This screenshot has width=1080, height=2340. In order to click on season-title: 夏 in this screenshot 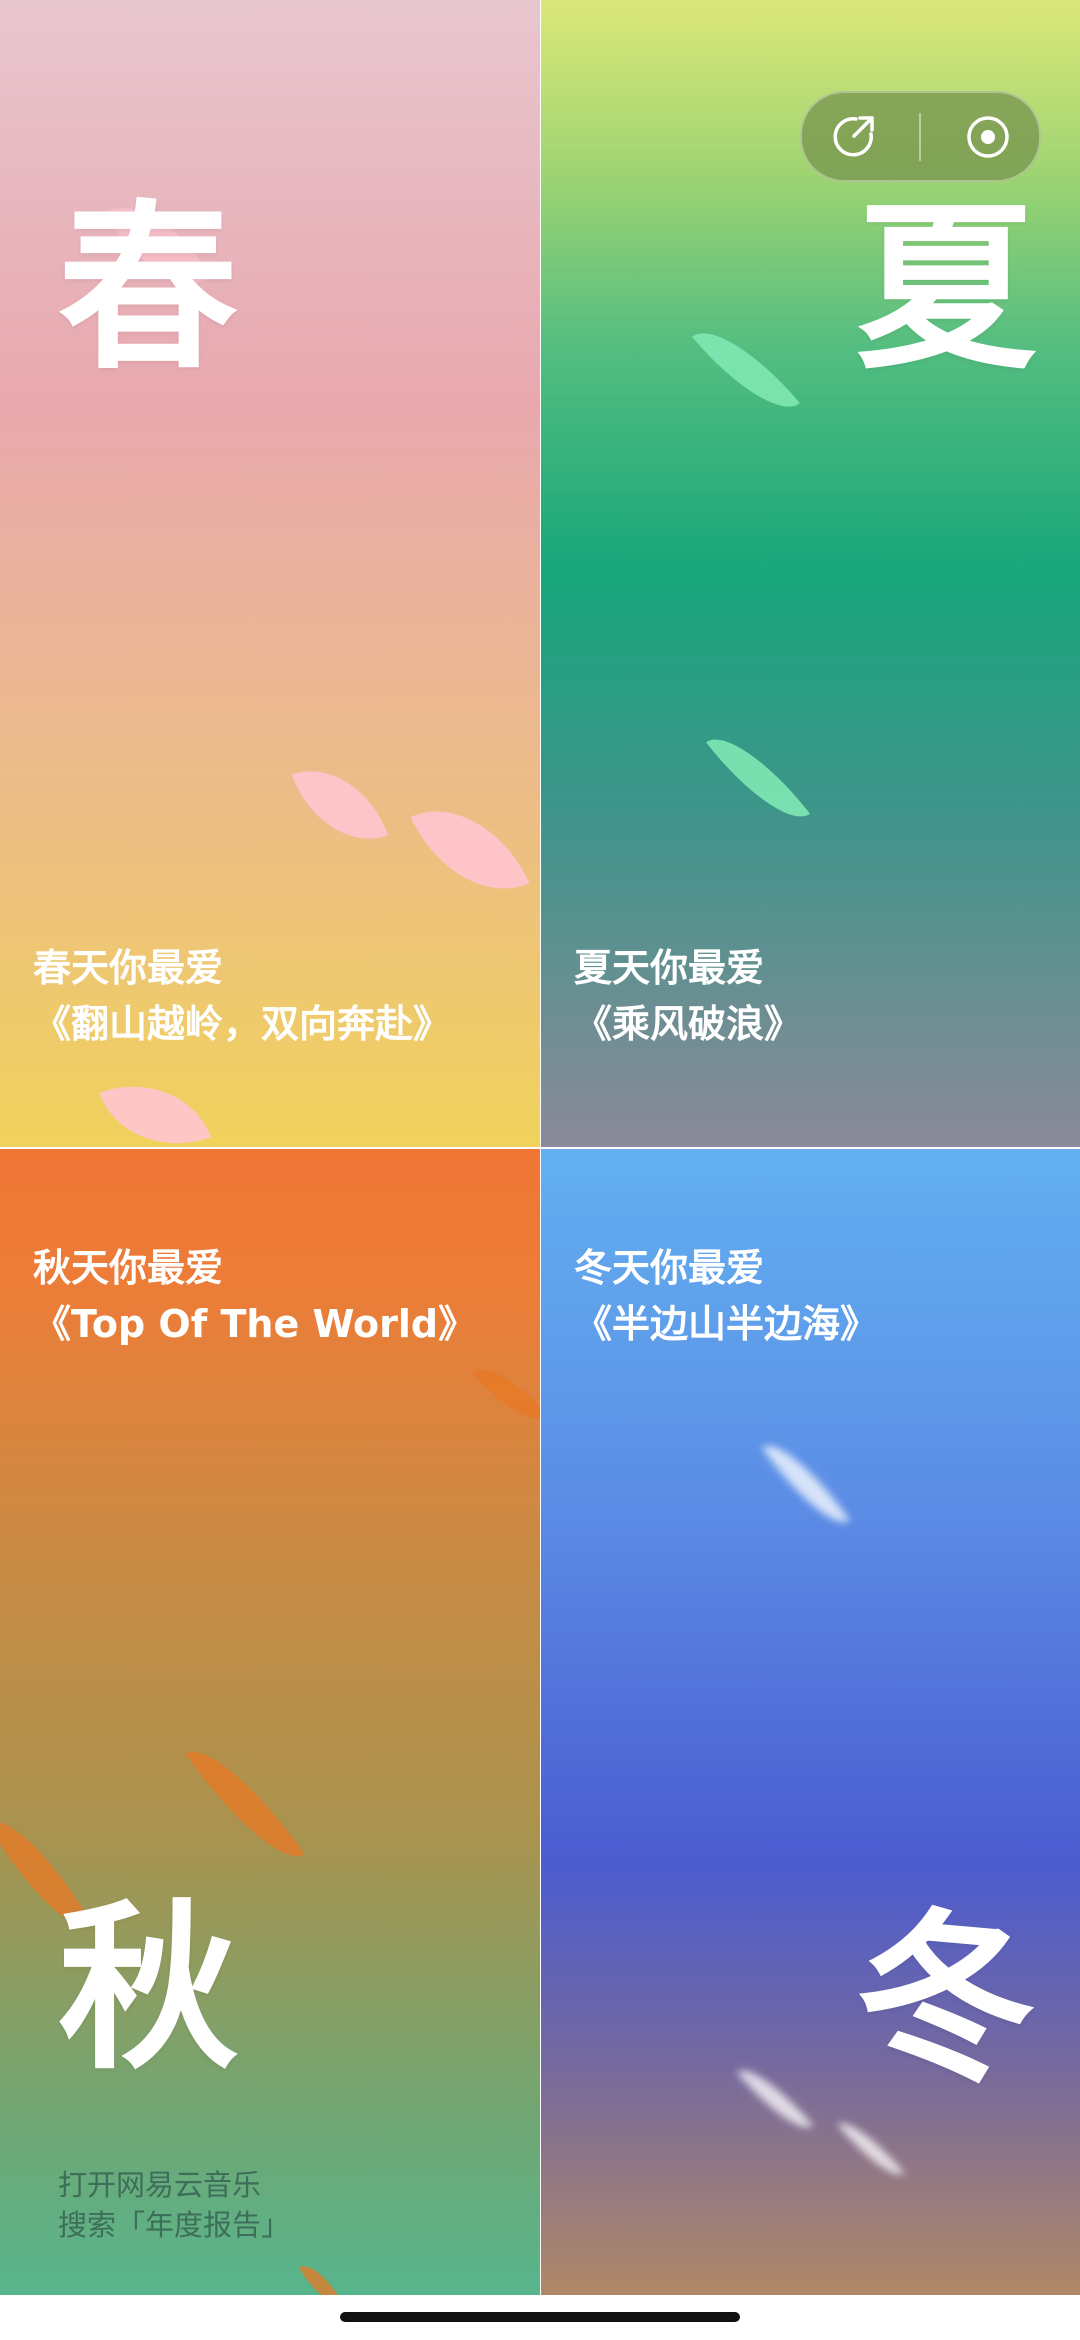, I will do `click(945, 289)`.